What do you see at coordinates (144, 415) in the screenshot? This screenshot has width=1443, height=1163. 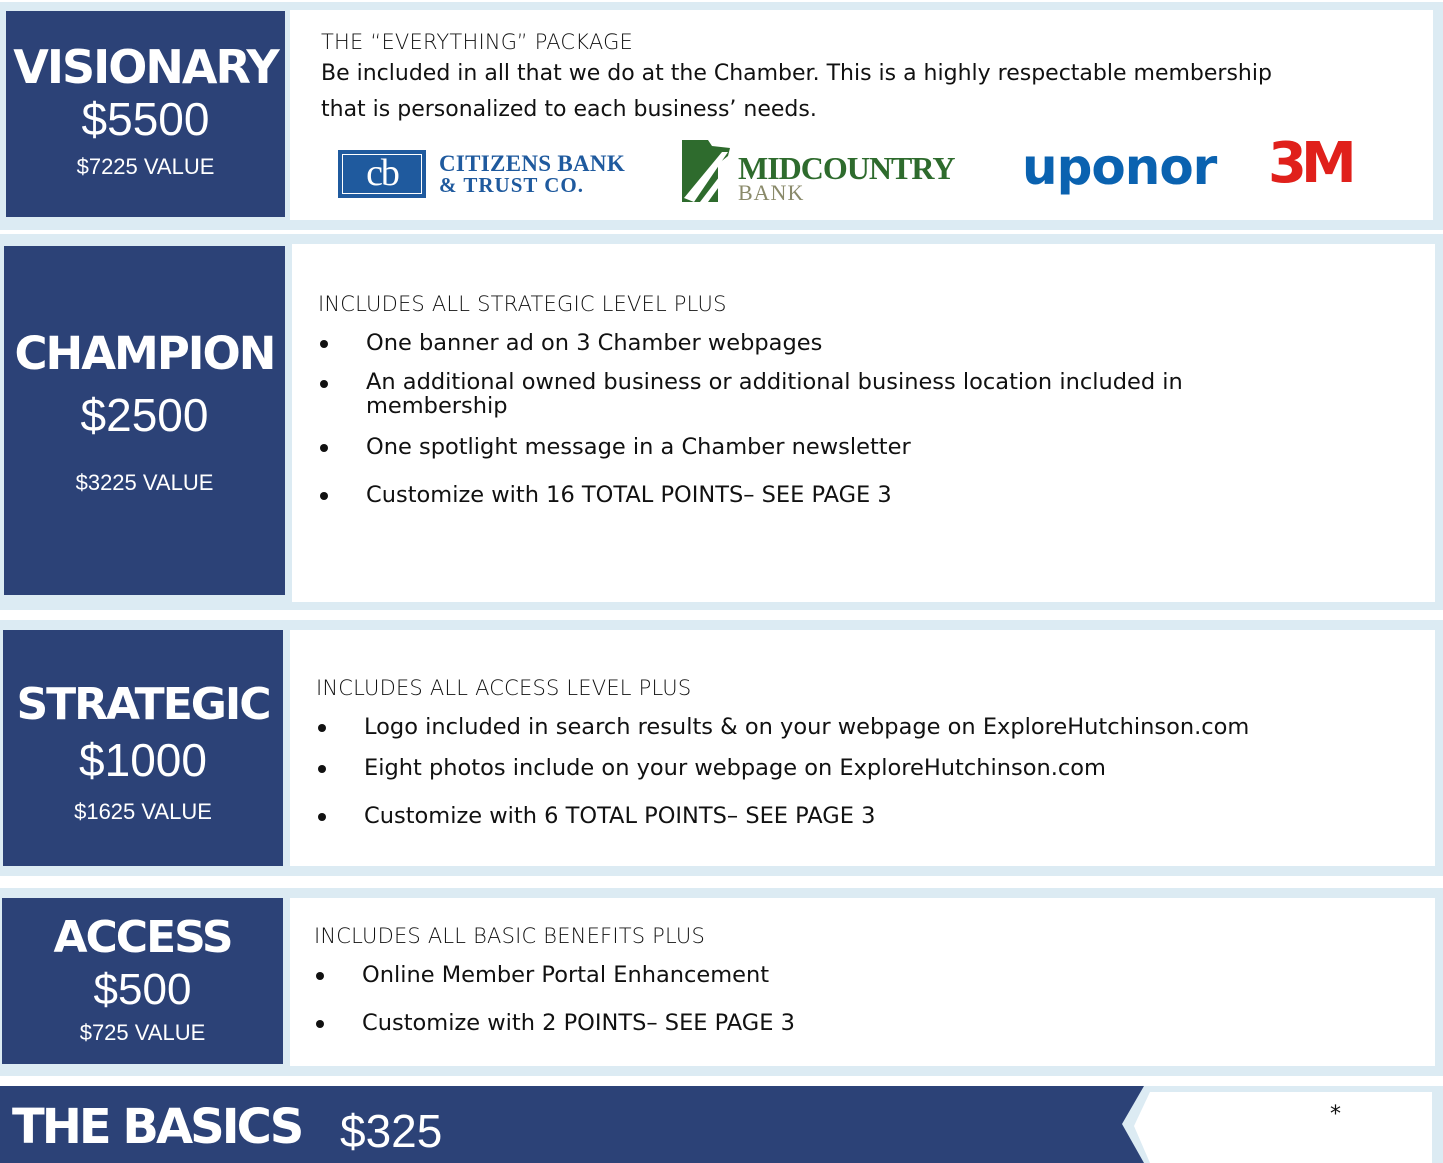 I see `tier-price: $2500` at bounding box center [144, 415].